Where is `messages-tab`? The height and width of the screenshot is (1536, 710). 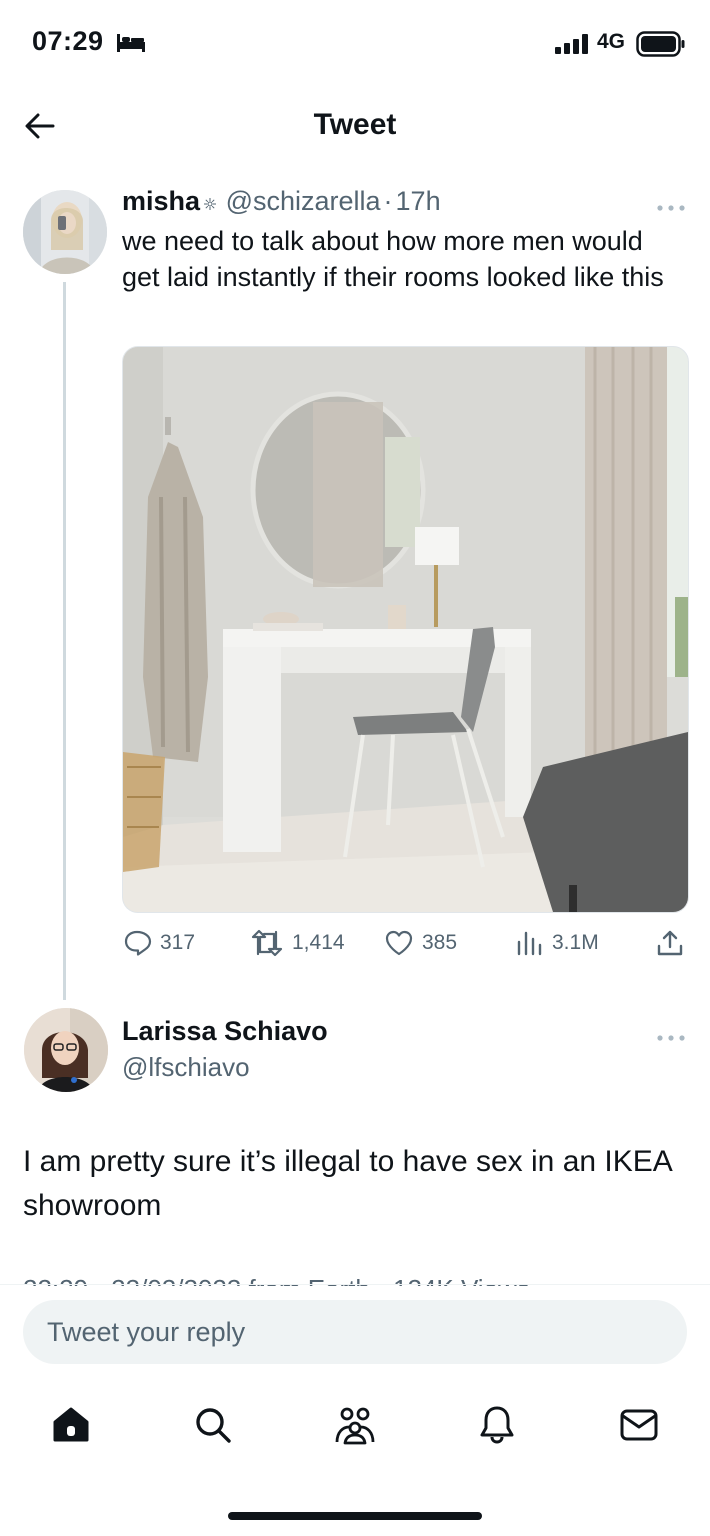
messages-tab is located at coordinates (639, 1427).